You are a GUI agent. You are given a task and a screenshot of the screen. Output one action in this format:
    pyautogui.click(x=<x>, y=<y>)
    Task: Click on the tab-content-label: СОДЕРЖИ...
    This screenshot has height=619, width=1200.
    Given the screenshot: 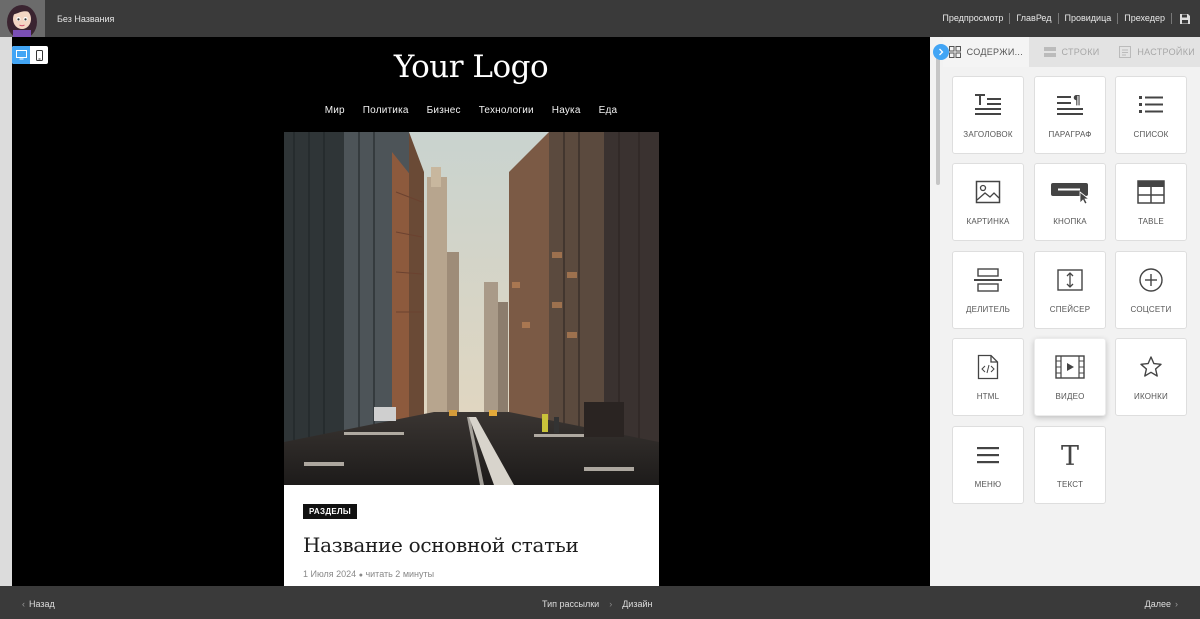 What is the action you would take?
    pyautogui.click(x=995, y=52)
    